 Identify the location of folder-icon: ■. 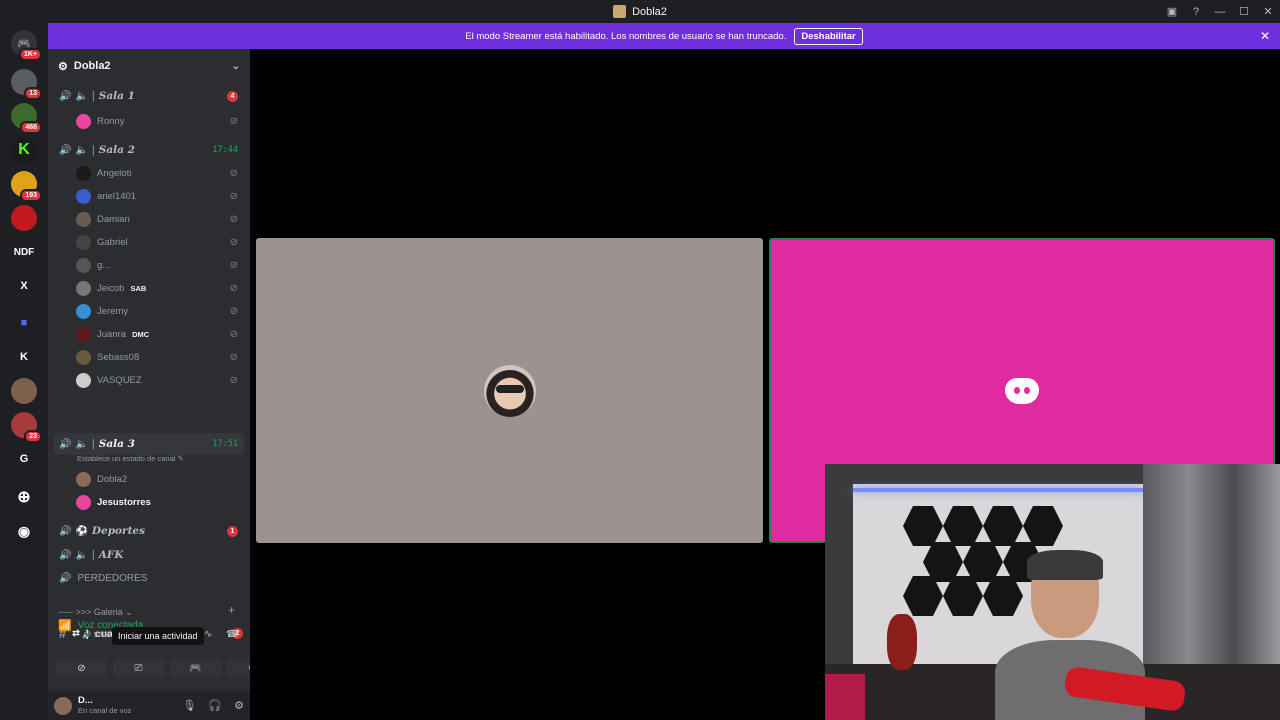
(24, 323).